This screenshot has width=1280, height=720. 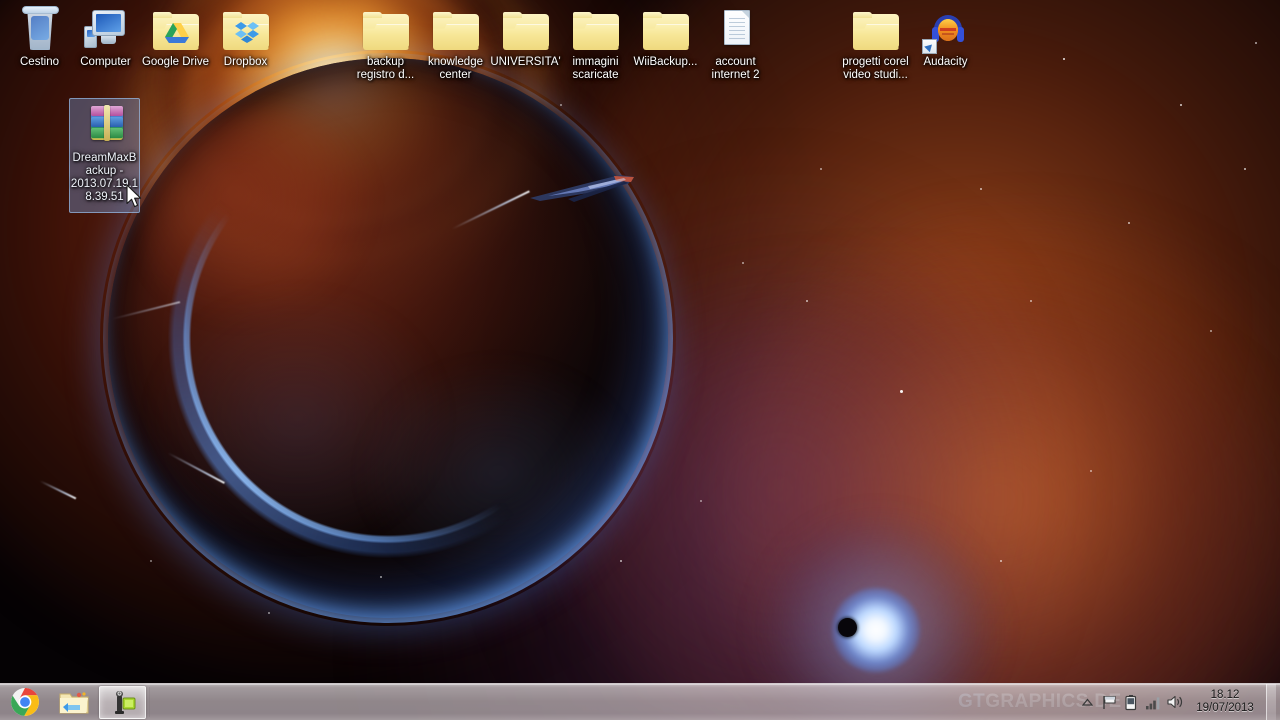 What do you see at coordinates (945, 62) in the screenshot?
I see `desktop-icon-label: Audacity` at bounding box center [945, 62].